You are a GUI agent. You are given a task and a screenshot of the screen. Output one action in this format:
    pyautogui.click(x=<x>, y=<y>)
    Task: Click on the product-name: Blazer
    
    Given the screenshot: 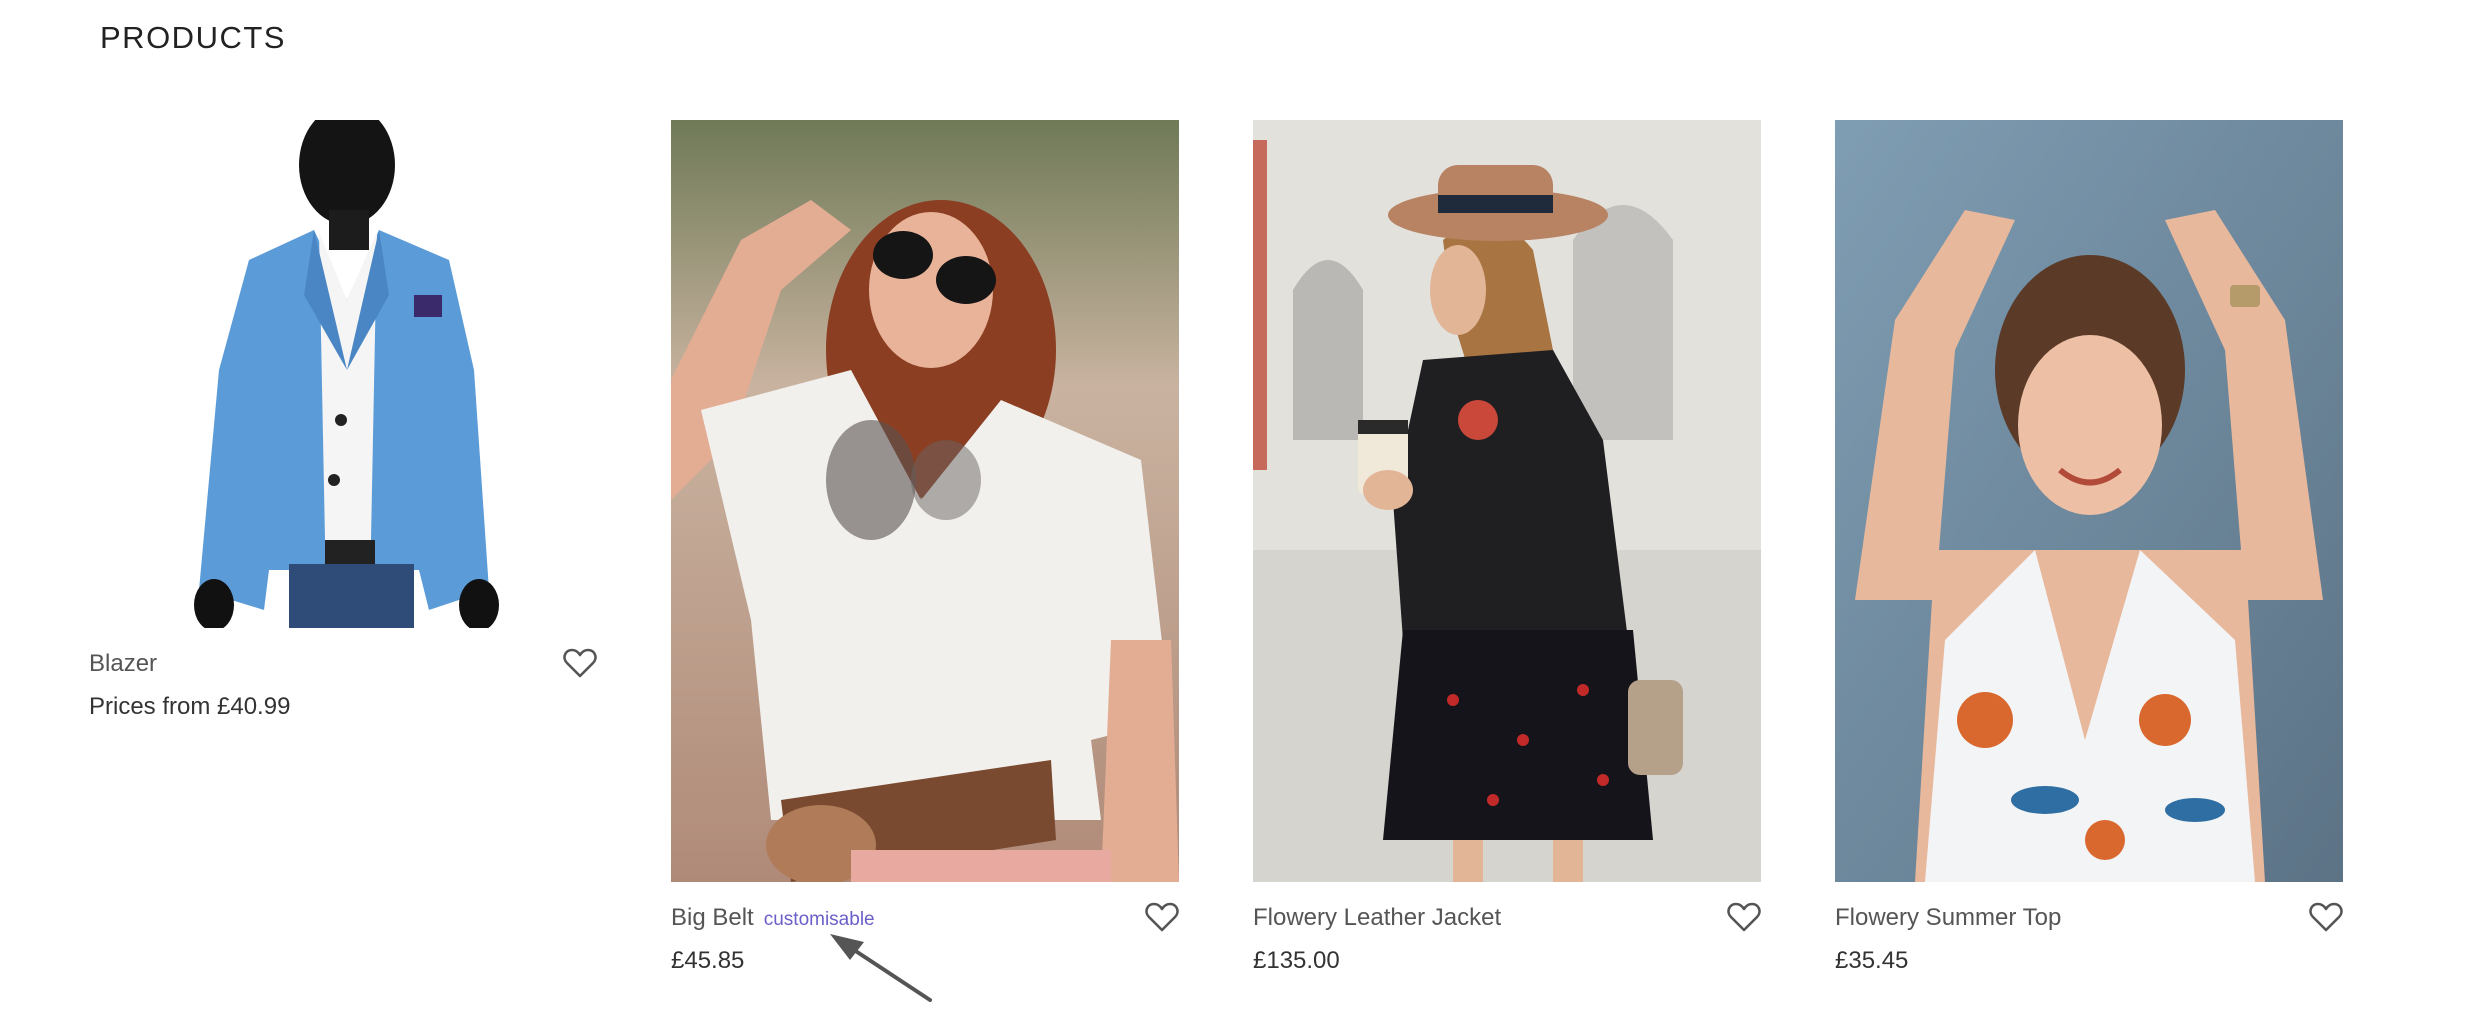 What is the action you would take?
    pyautogui.click(x=123, y=664)
    